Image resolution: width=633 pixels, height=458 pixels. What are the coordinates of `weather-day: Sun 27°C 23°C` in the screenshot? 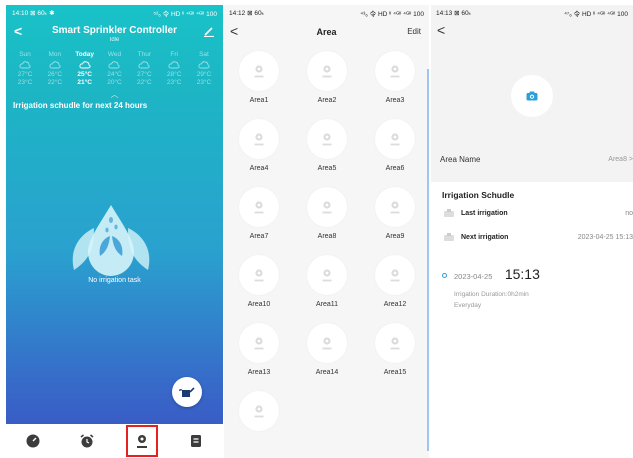 It's located at (25, 69).